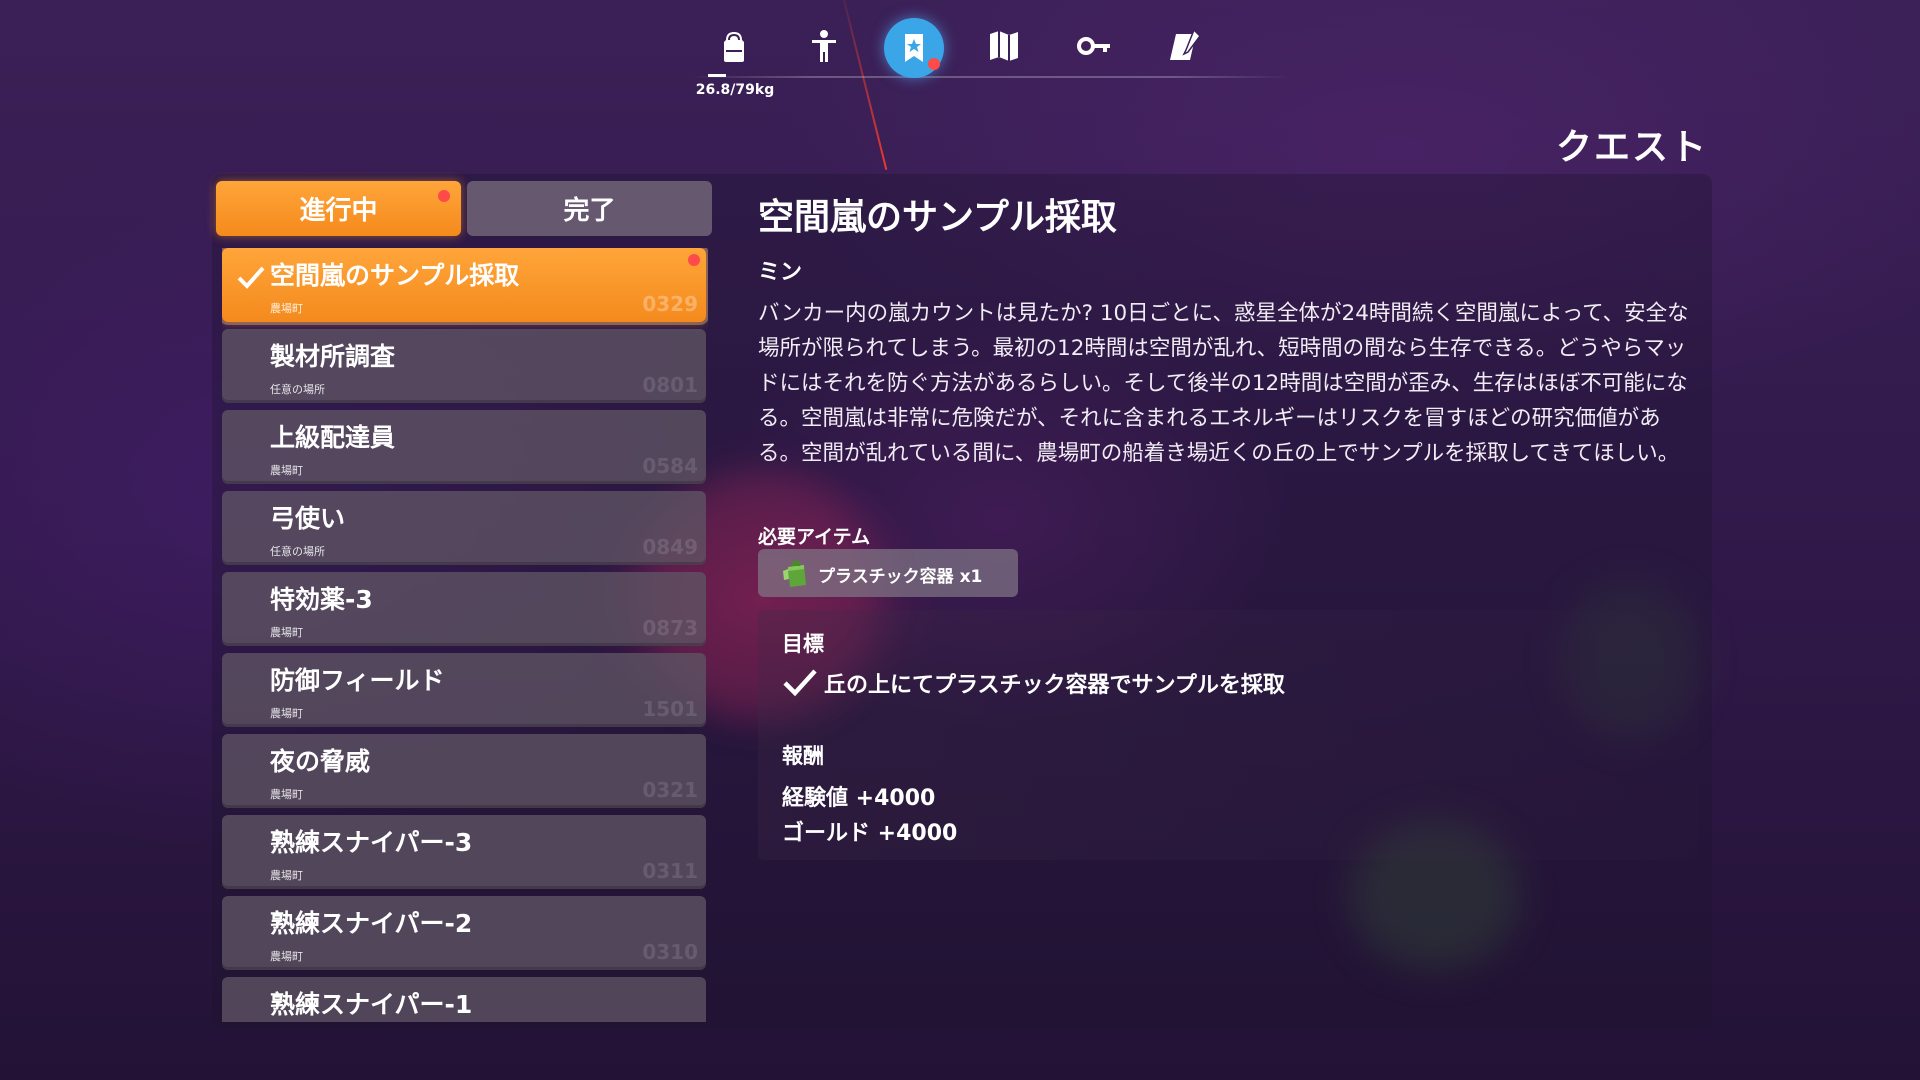 The image size is (1920, 1080). Describe the element at coordinates (371, 1004) in the screenshot. I see `quest-name: 熟練スナイパー-1` at that location.